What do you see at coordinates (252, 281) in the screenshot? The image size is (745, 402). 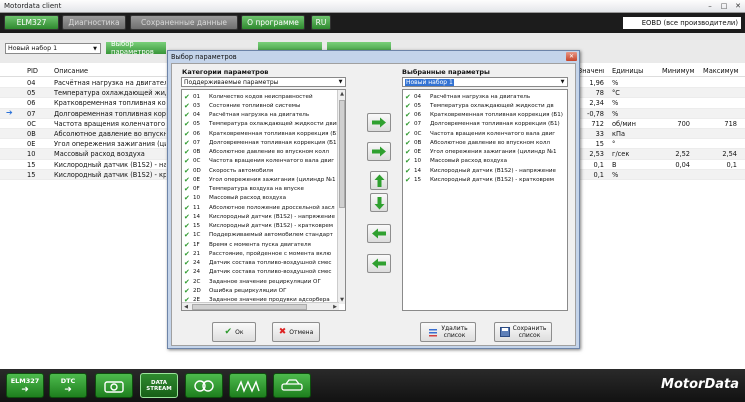 I see `list-item: ✔ 2C Заданное значение рециркуляции ОГ` at bounding box center [252, 281].